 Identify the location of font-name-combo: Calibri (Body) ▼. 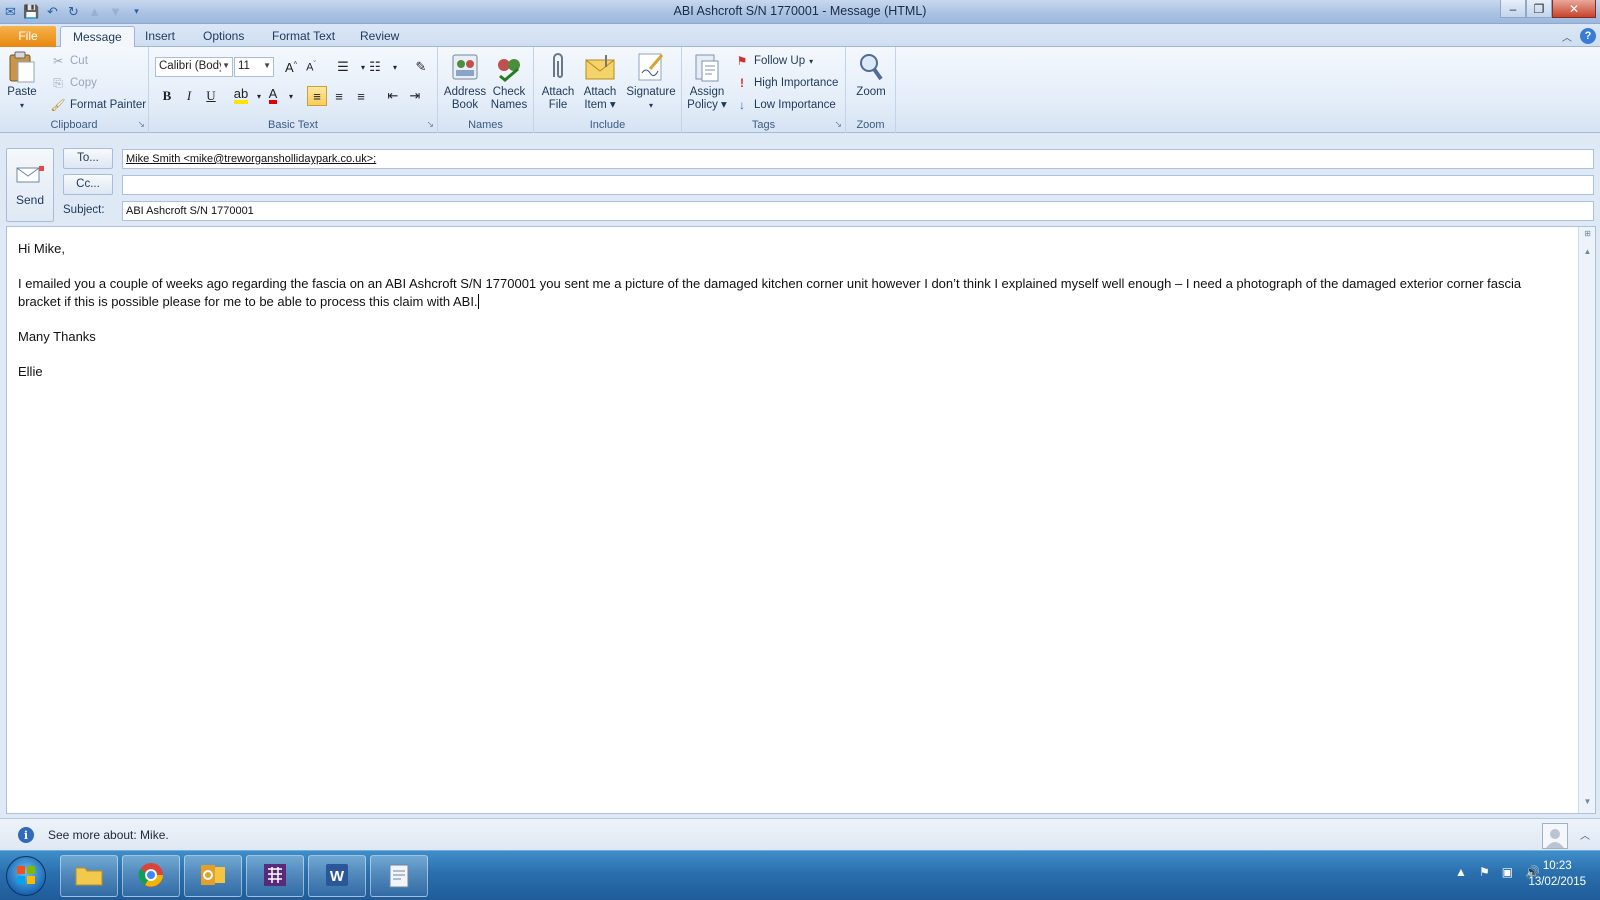
(194, 67).